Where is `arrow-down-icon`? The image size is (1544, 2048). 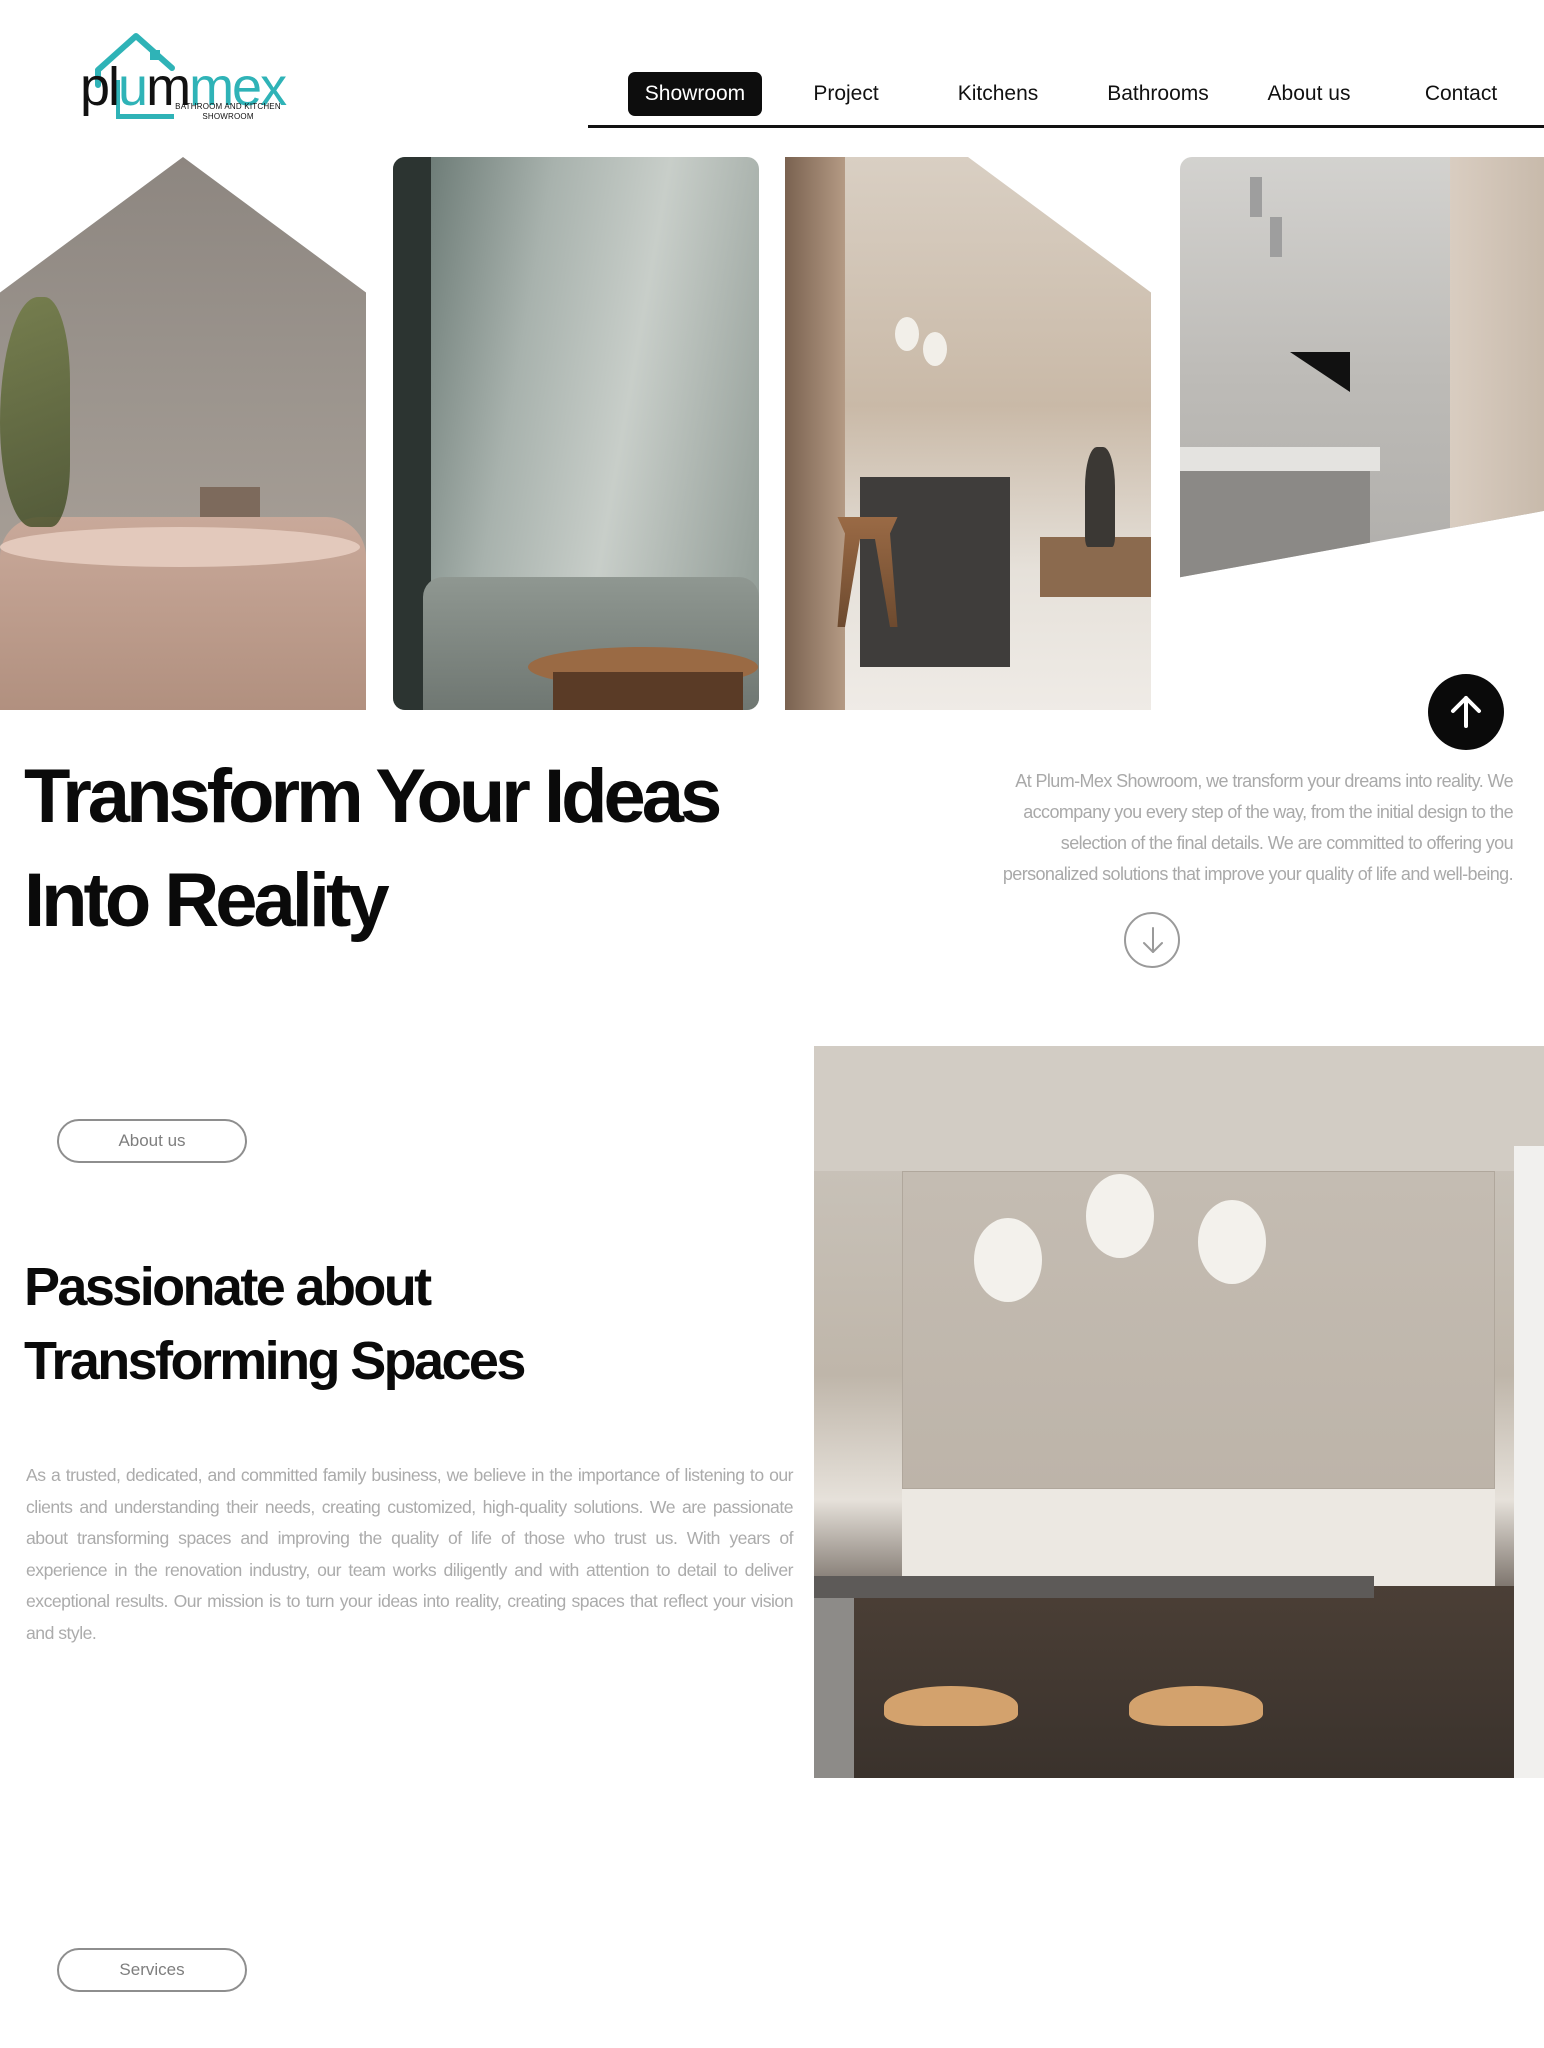 arrow-down-icon is located at coordinates (1153, 940).